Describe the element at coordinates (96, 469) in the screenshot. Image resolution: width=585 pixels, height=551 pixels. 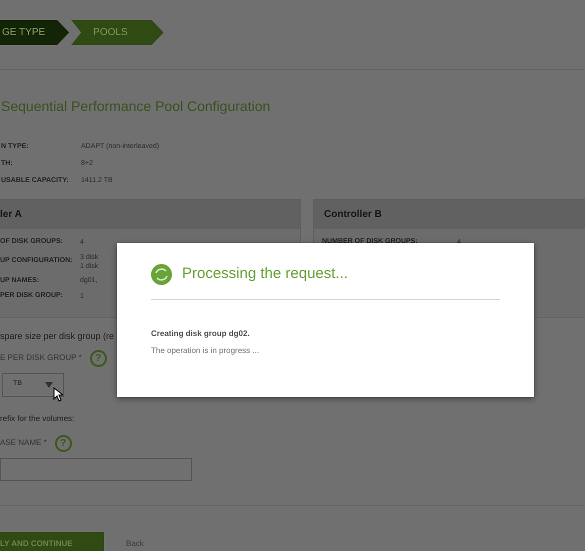
I see `base-name-field` at that location.